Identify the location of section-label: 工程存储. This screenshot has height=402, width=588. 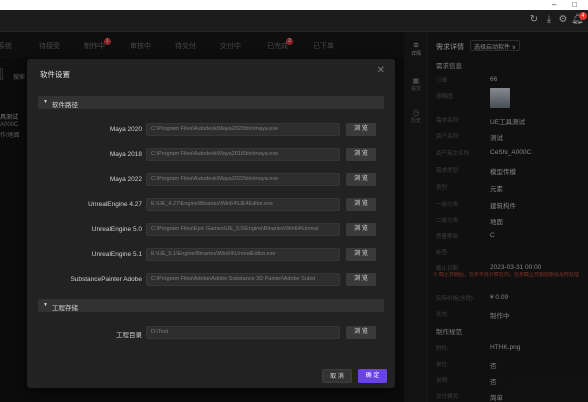
(65, 308).